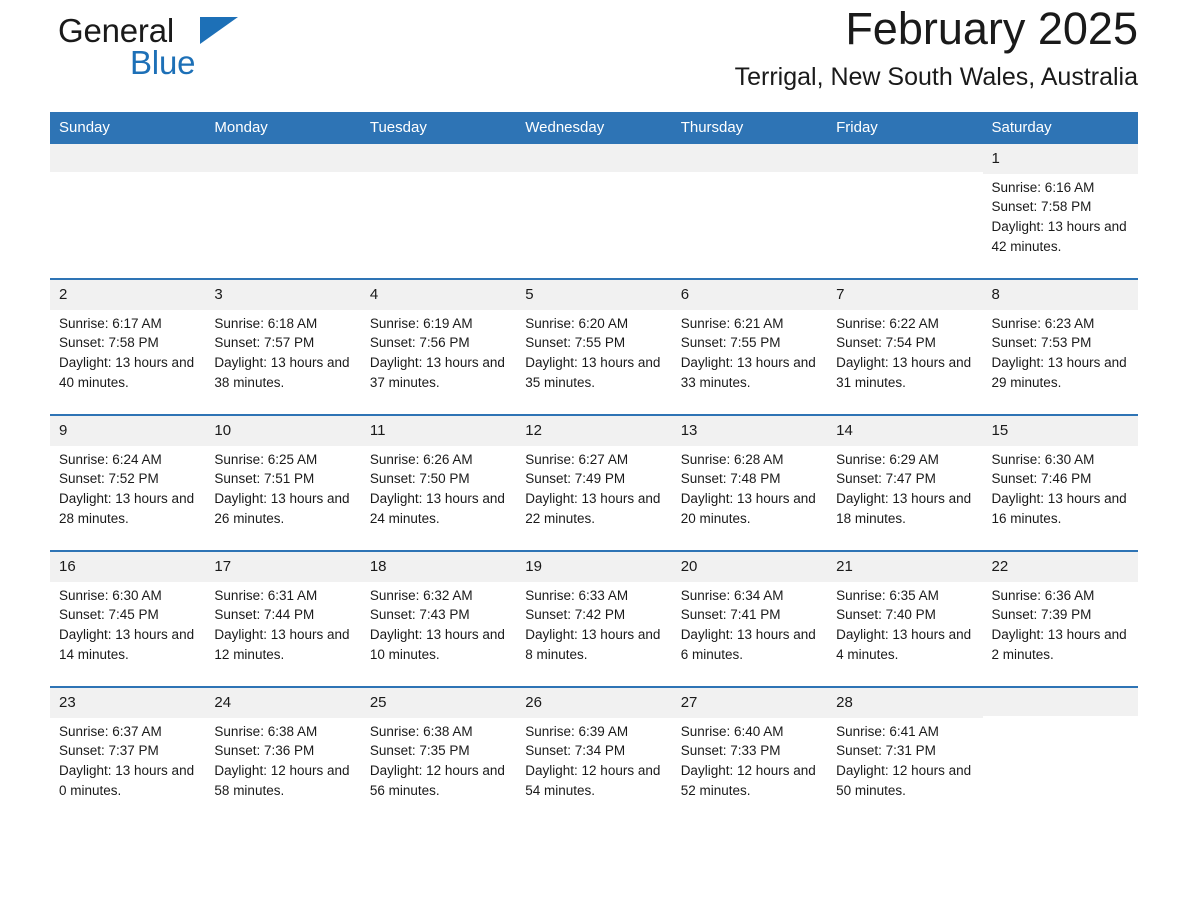  I want to click on sunset-time: Sunset: 7:46 PM, so click(1041, 479).